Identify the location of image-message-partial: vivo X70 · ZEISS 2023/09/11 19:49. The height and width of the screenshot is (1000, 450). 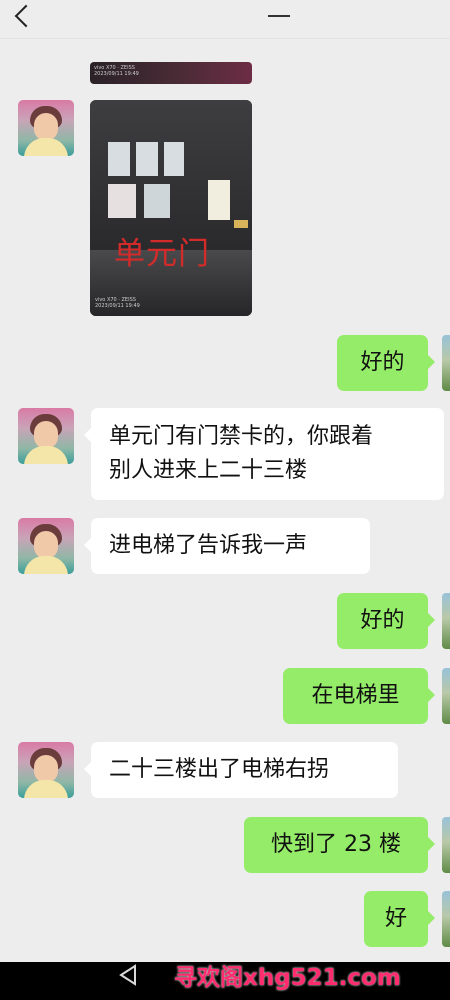
(171, 73).